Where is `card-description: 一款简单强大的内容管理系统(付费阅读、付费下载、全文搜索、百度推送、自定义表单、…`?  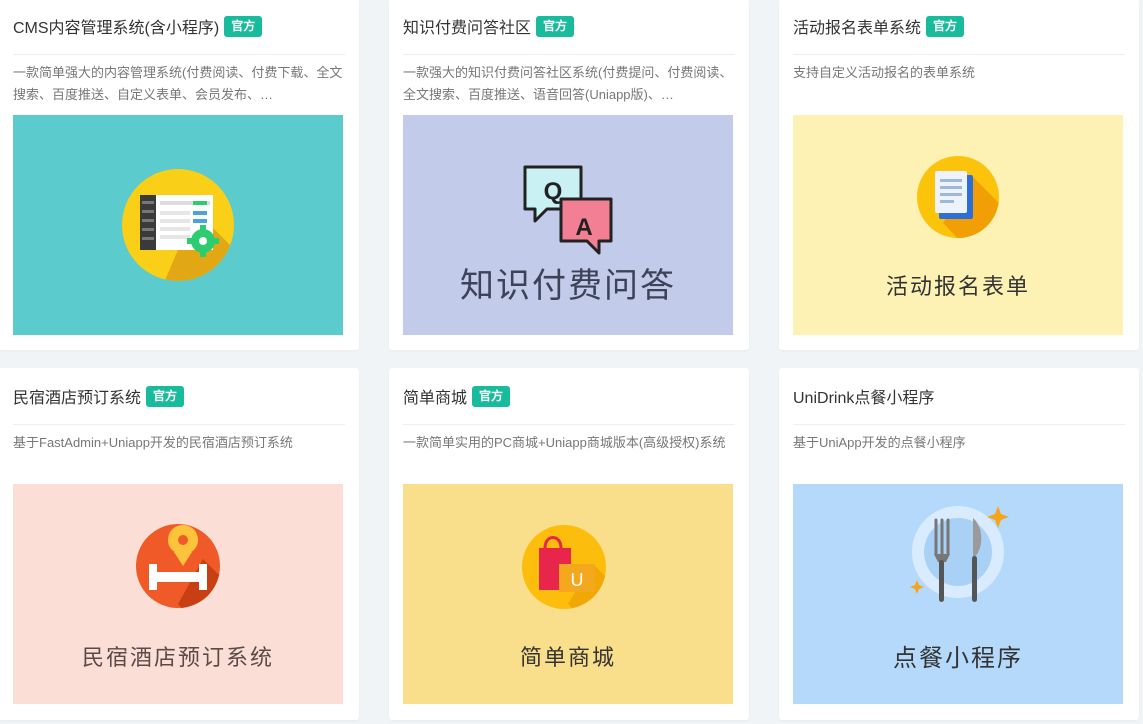
card-description: 一款简单强大的内容管理系统(付费阅读、付费下载、全文搜索、百度推送、自定义表单、… is located at coordinates (178, 83).